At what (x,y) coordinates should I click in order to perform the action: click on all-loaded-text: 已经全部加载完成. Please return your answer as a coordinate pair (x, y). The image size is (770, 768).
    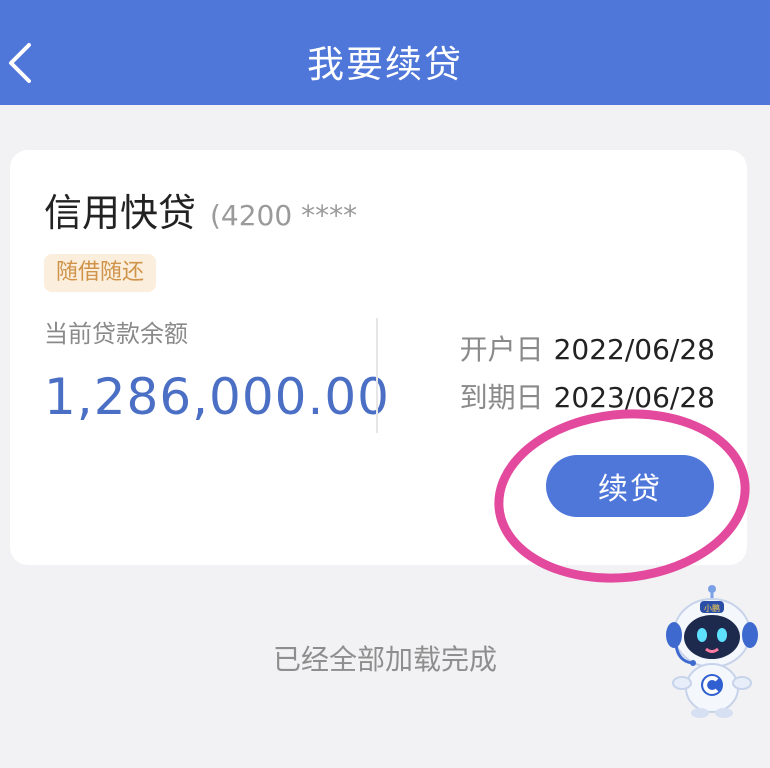
    Looking at the image, I should click on (384, 659).